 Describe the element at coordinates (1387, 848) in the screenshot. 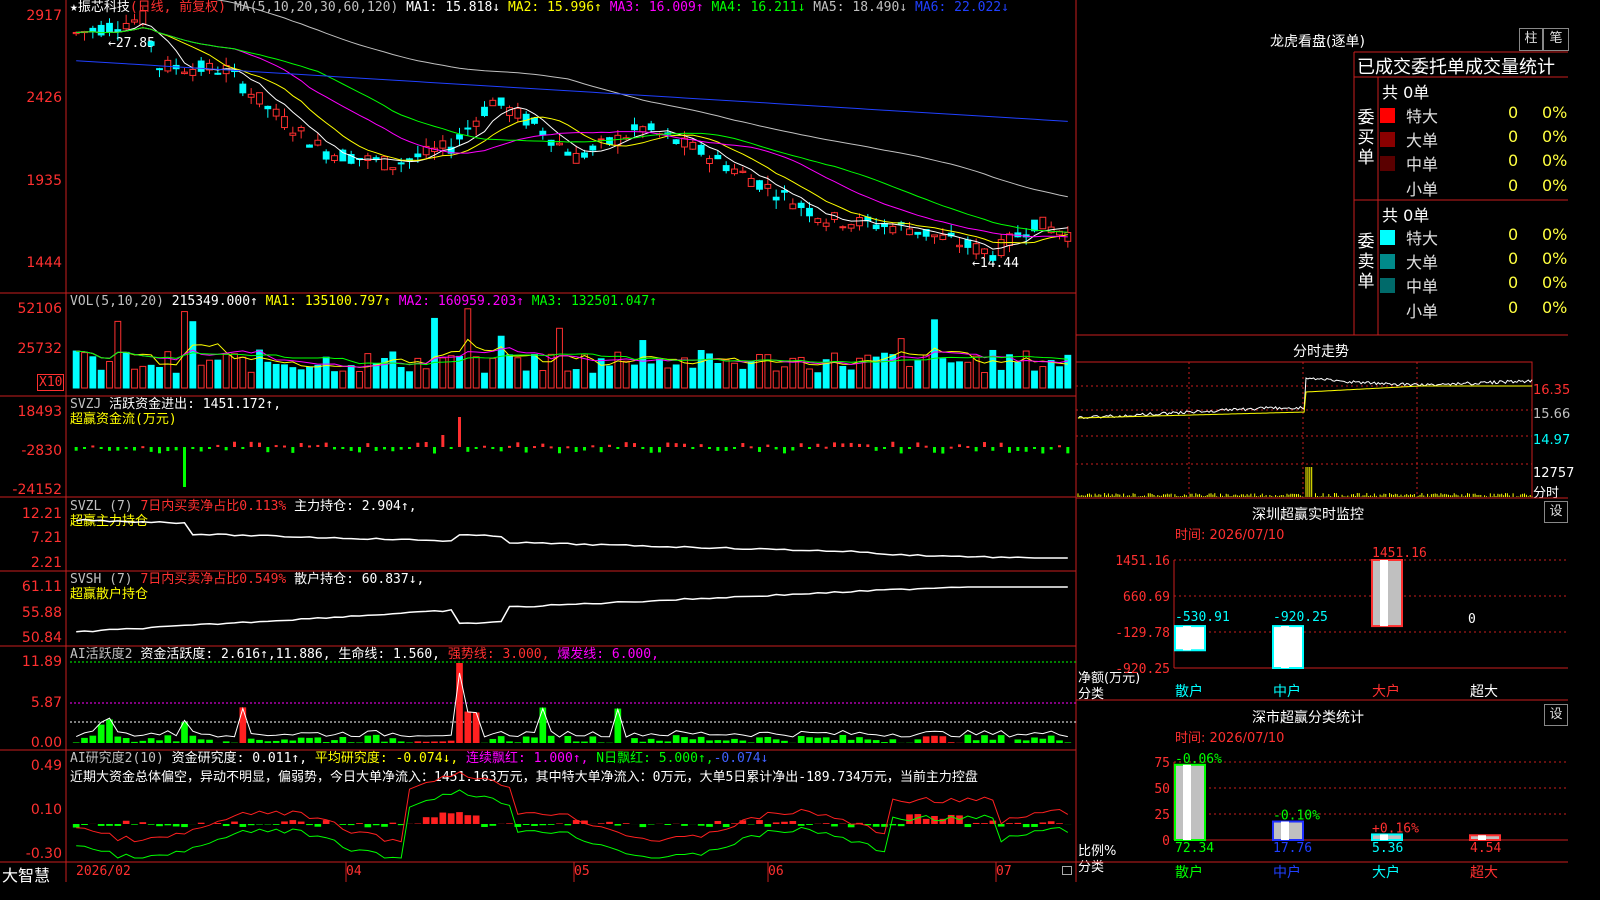

I see `category-value-label: 5.36` at that location.